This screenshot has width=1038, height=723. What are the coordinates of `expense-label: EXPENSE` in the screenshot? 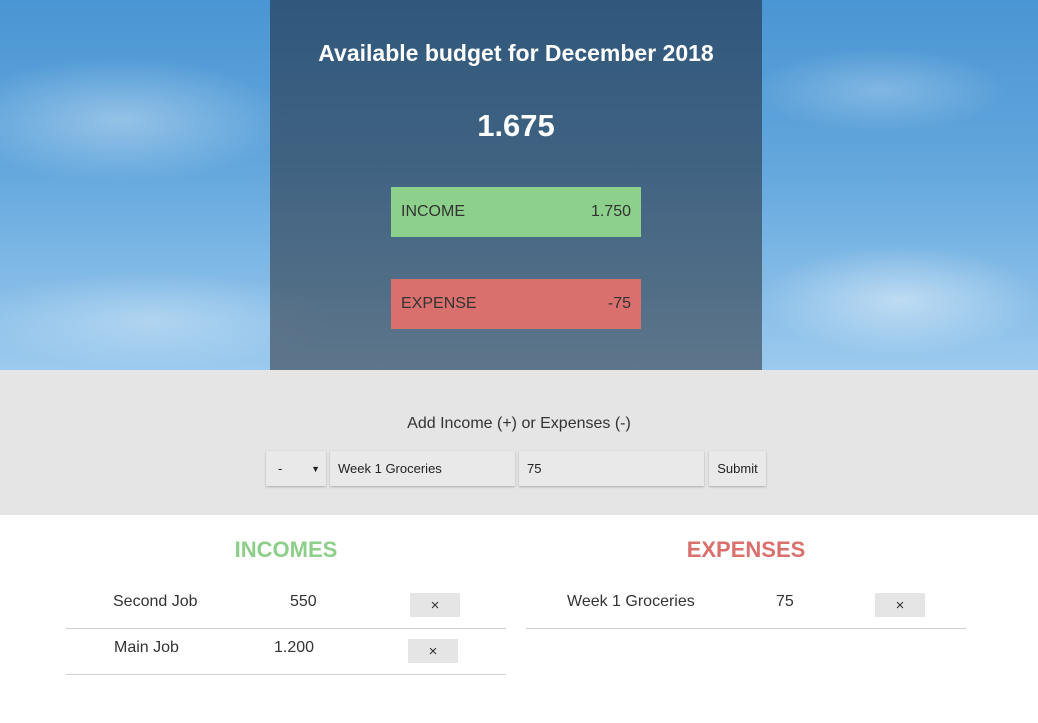 It's located at (439, 303).